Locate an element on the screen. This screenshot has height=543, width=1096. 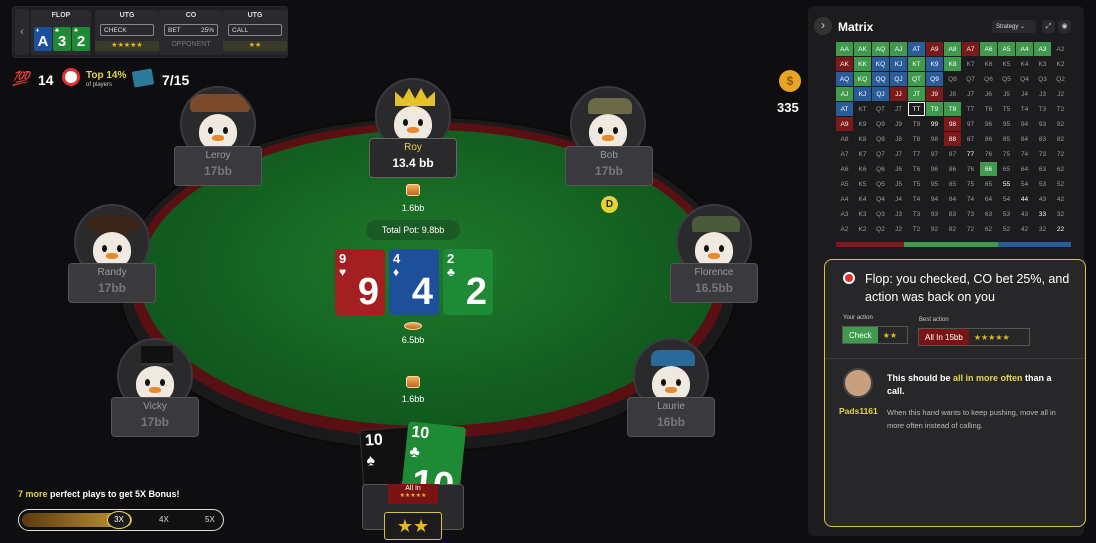
matrix-cell: 52 is located at coordinates (1006, 229).